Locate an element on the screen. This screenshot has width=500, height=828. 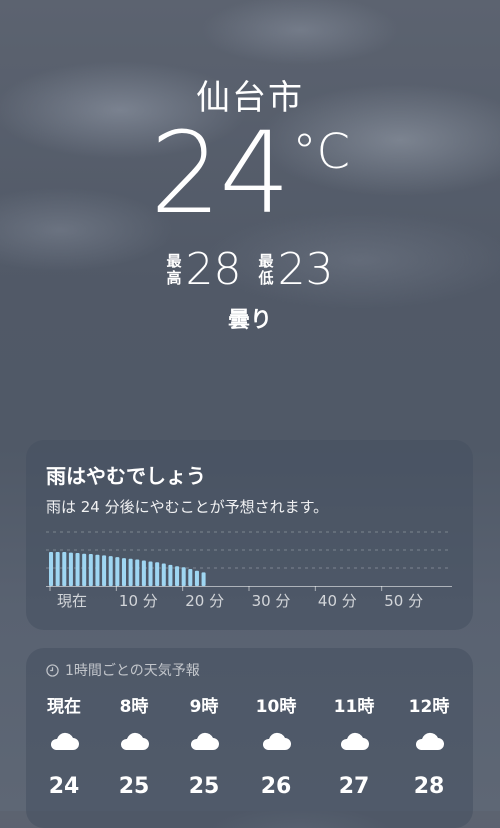
rain-tick-label: 40 分 is located at coordinates (337, 601).